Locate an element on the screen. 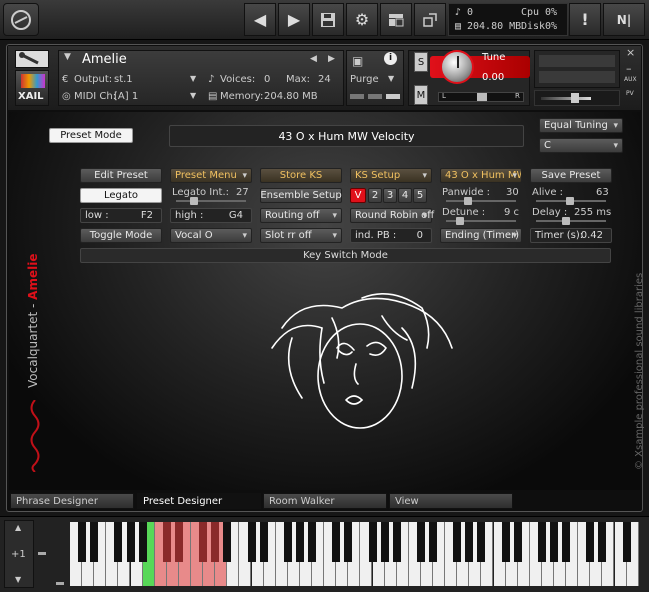 The image size is (649, 592). ensemble-setup-button: Ensemble Setup is located at coordinates (301, 195).